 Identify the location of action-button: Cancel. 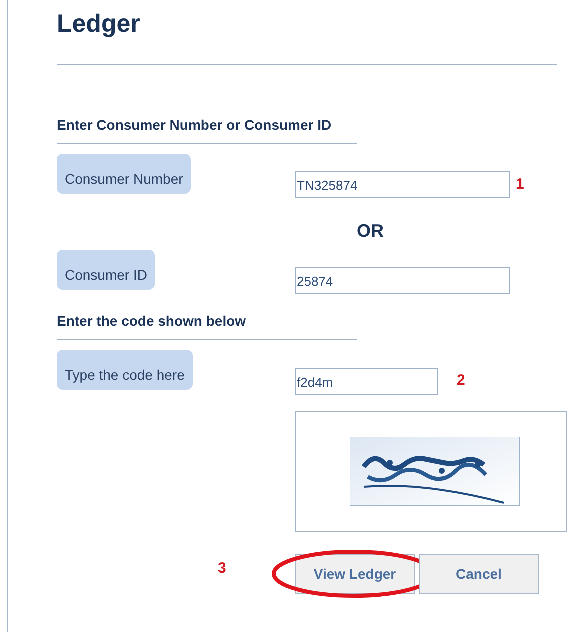
(479, 574).